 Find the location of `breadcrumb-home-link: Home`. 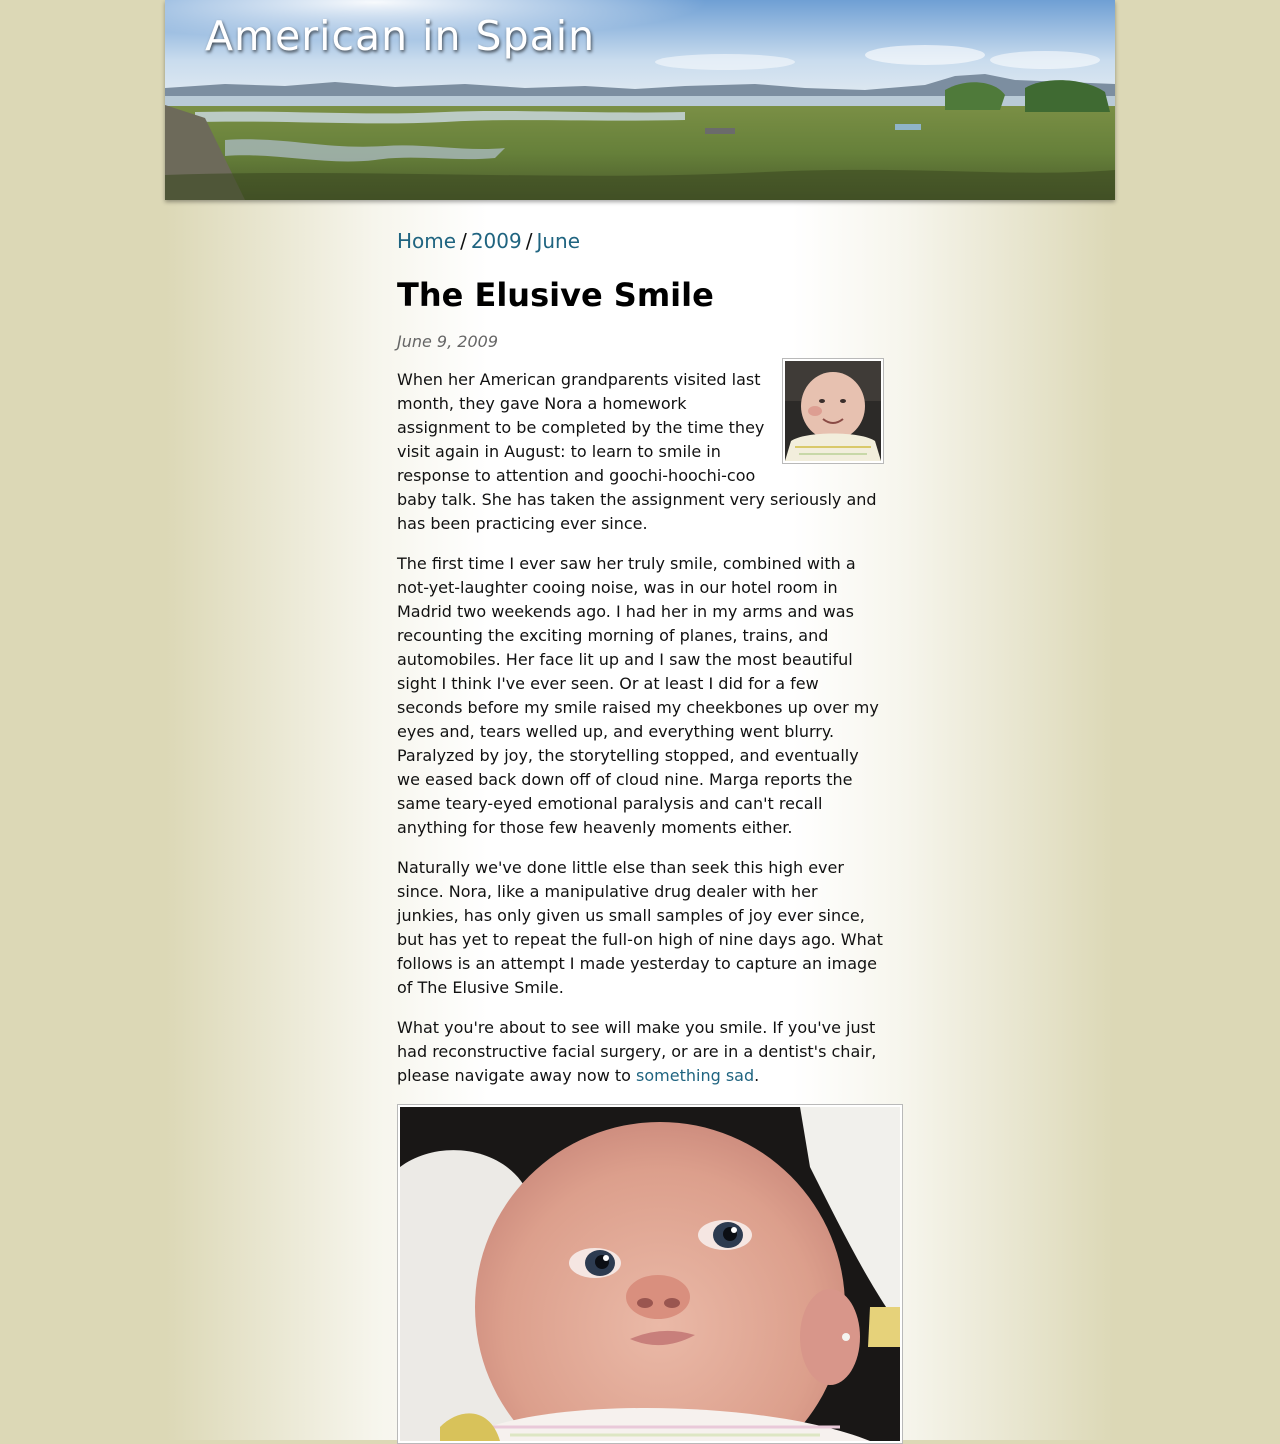

breadcrumb-home-link: Home is located at coordinates (426, 241).